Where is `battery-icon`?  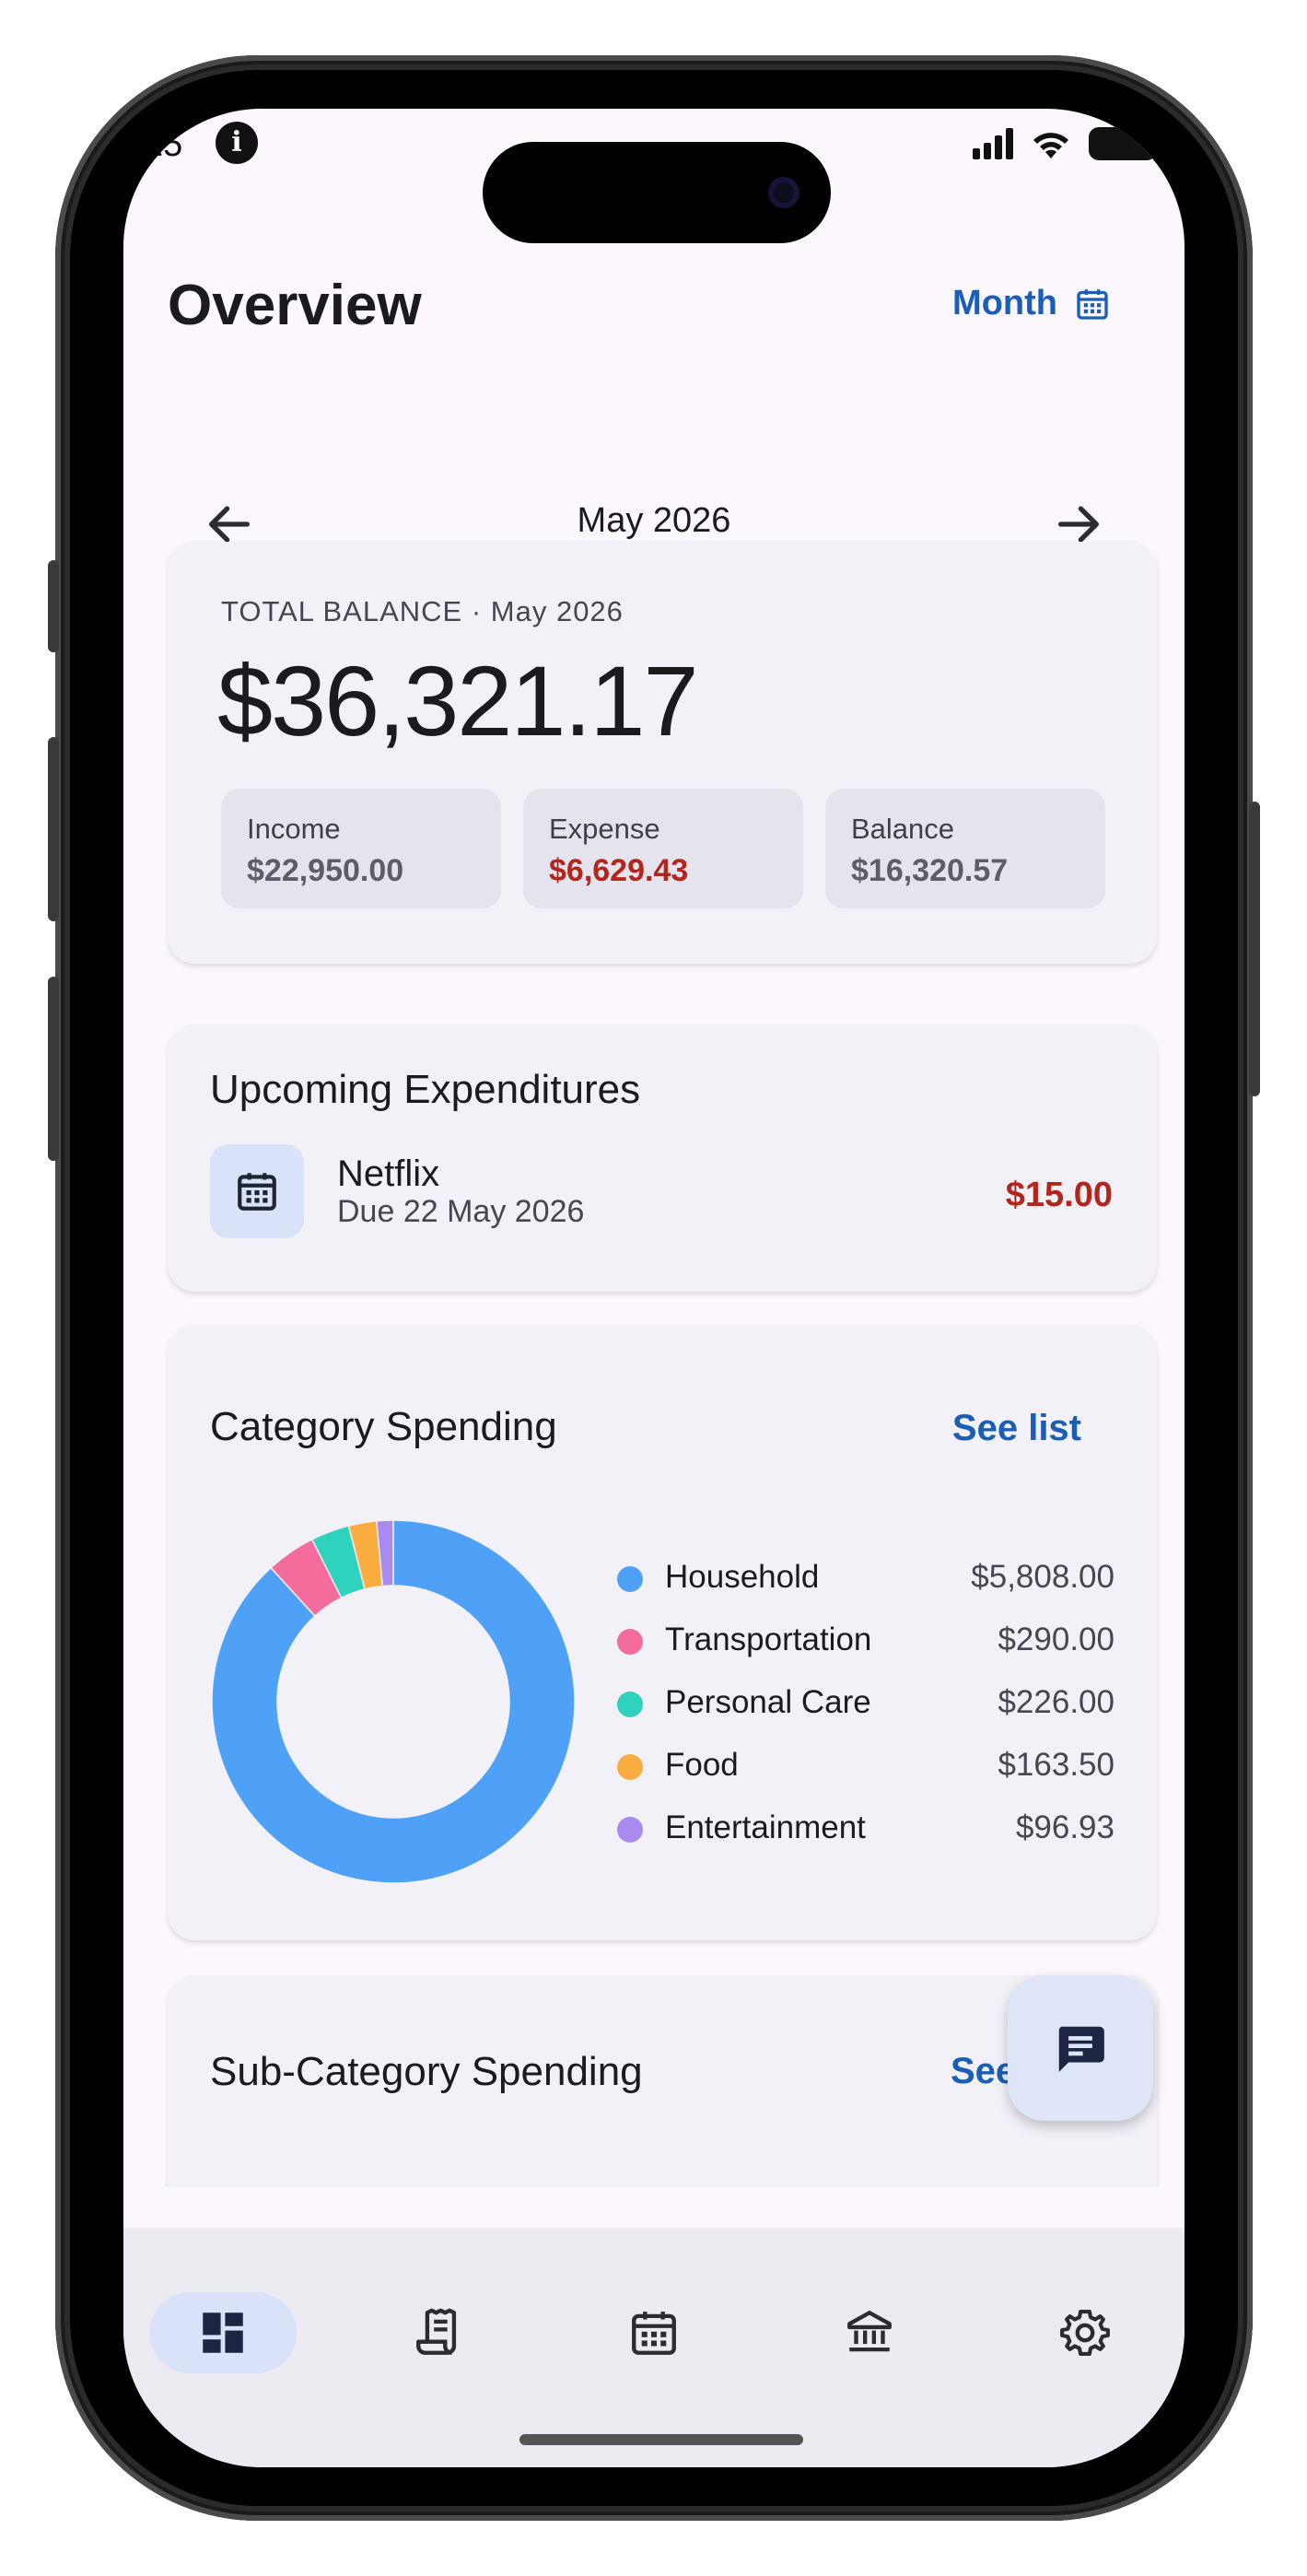
battery-icon is located at coordinates (1126, 143).